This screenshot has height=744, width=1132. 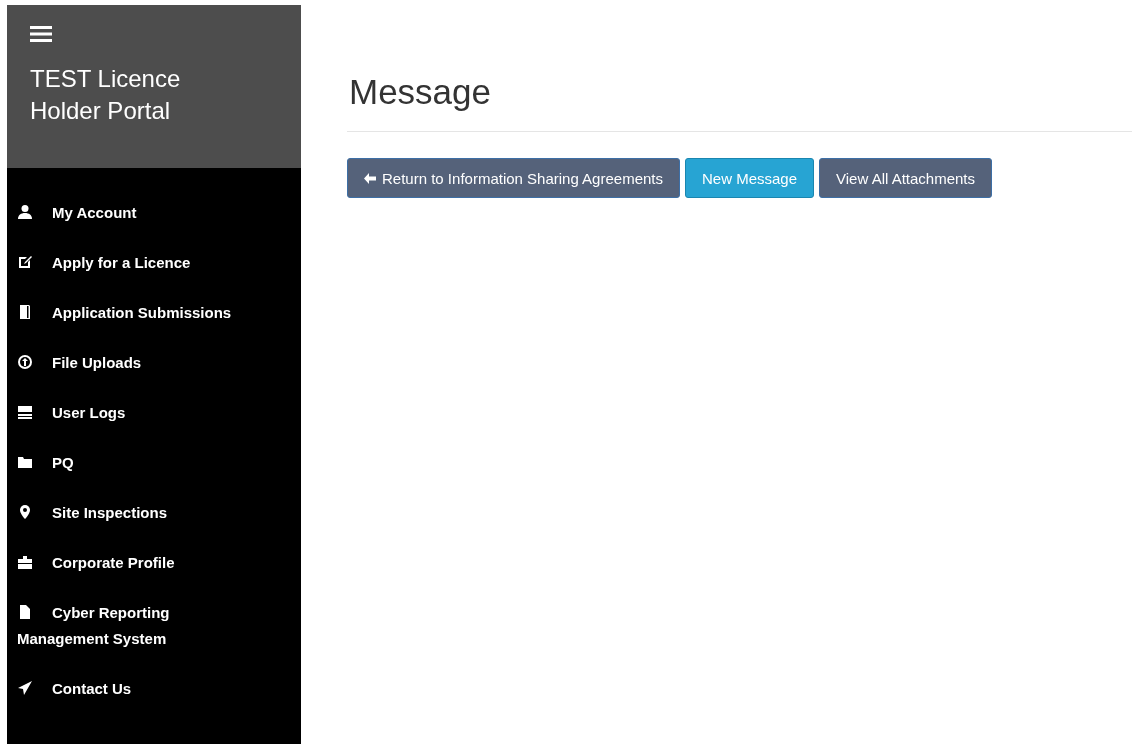 I want to click on page-title: Message, so click(x=421, y=92).